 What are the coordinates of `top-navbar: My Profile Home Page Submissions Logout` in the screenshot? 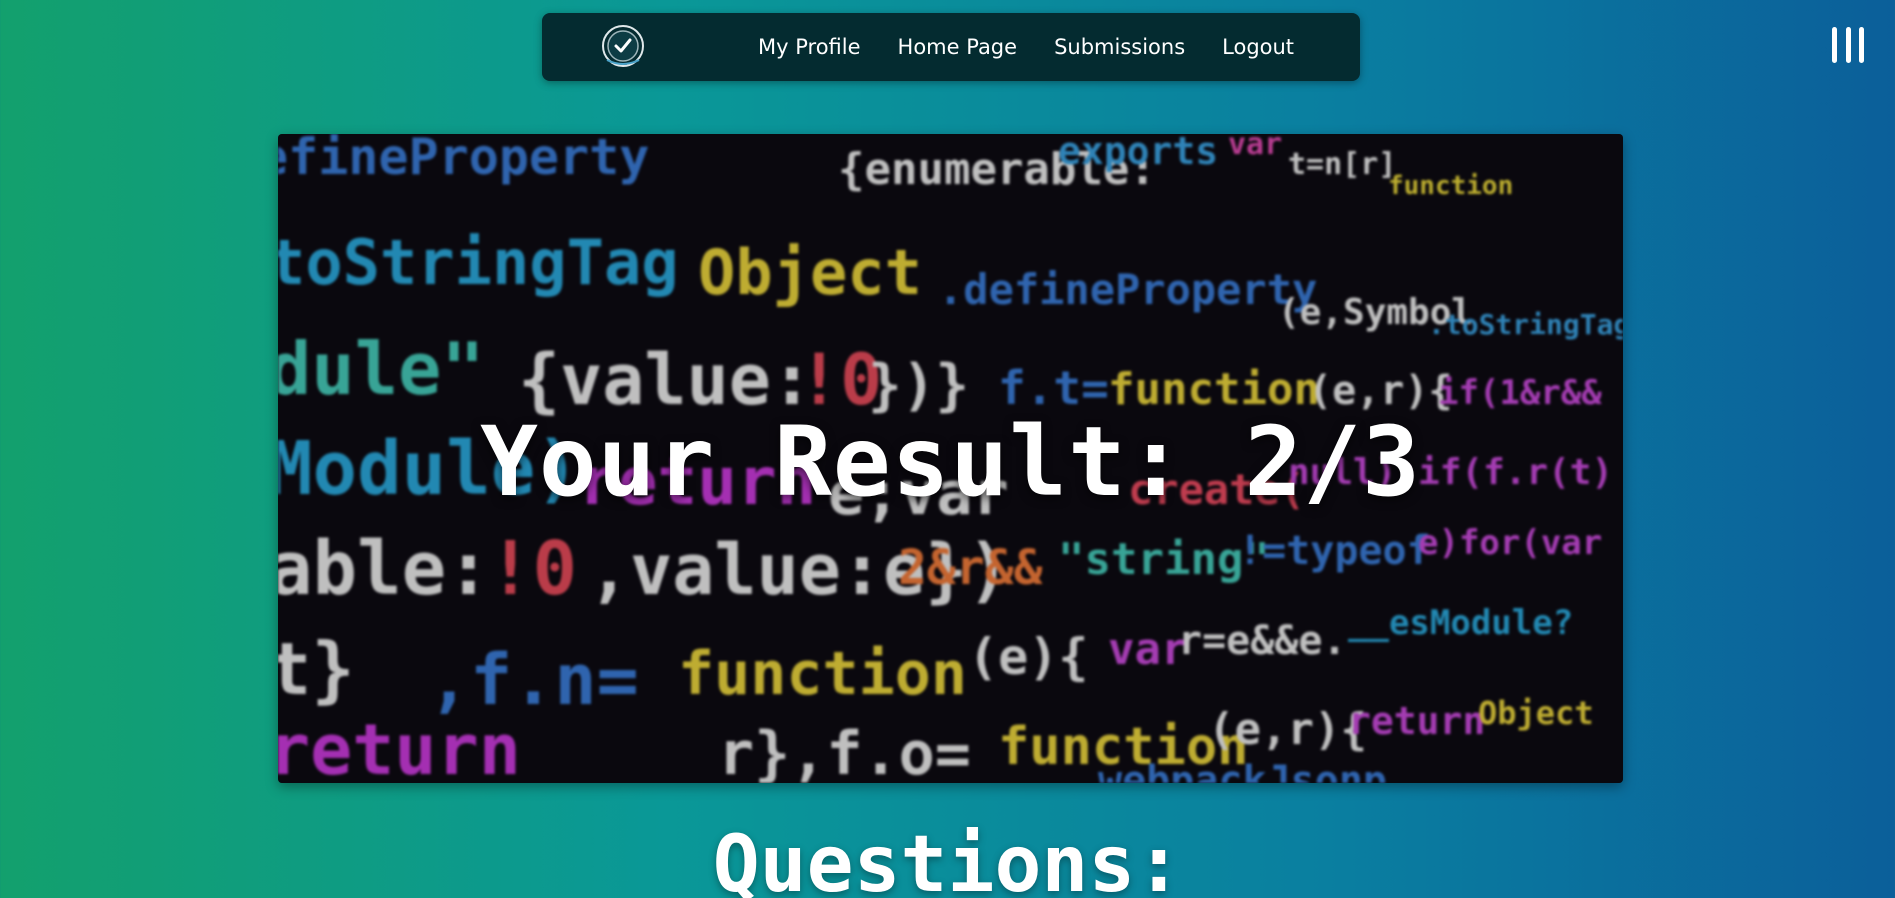 It's located at (951, 47).